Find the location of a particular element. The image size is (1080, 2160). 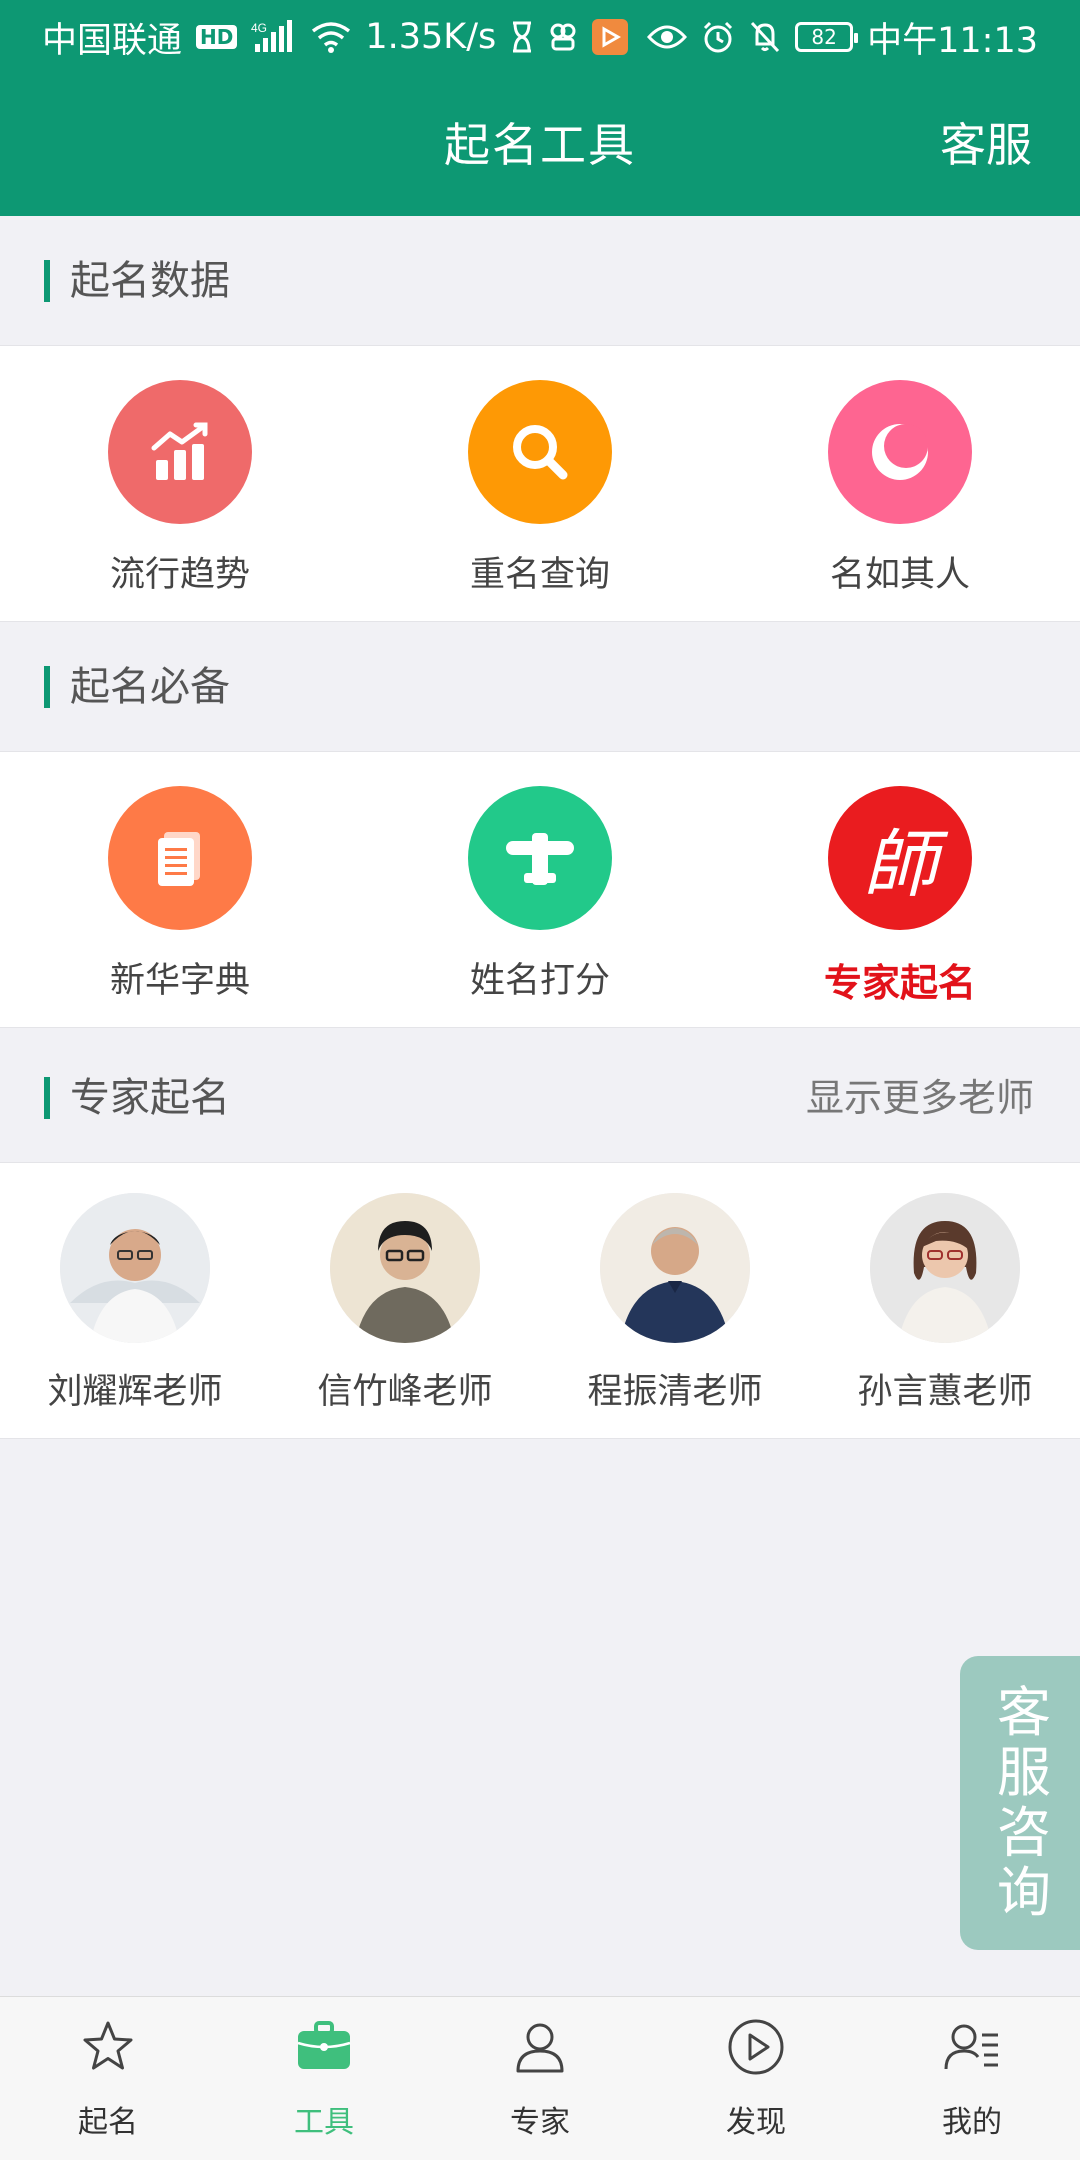

nav-label: 发现 is located at coordinates (756, 2122).